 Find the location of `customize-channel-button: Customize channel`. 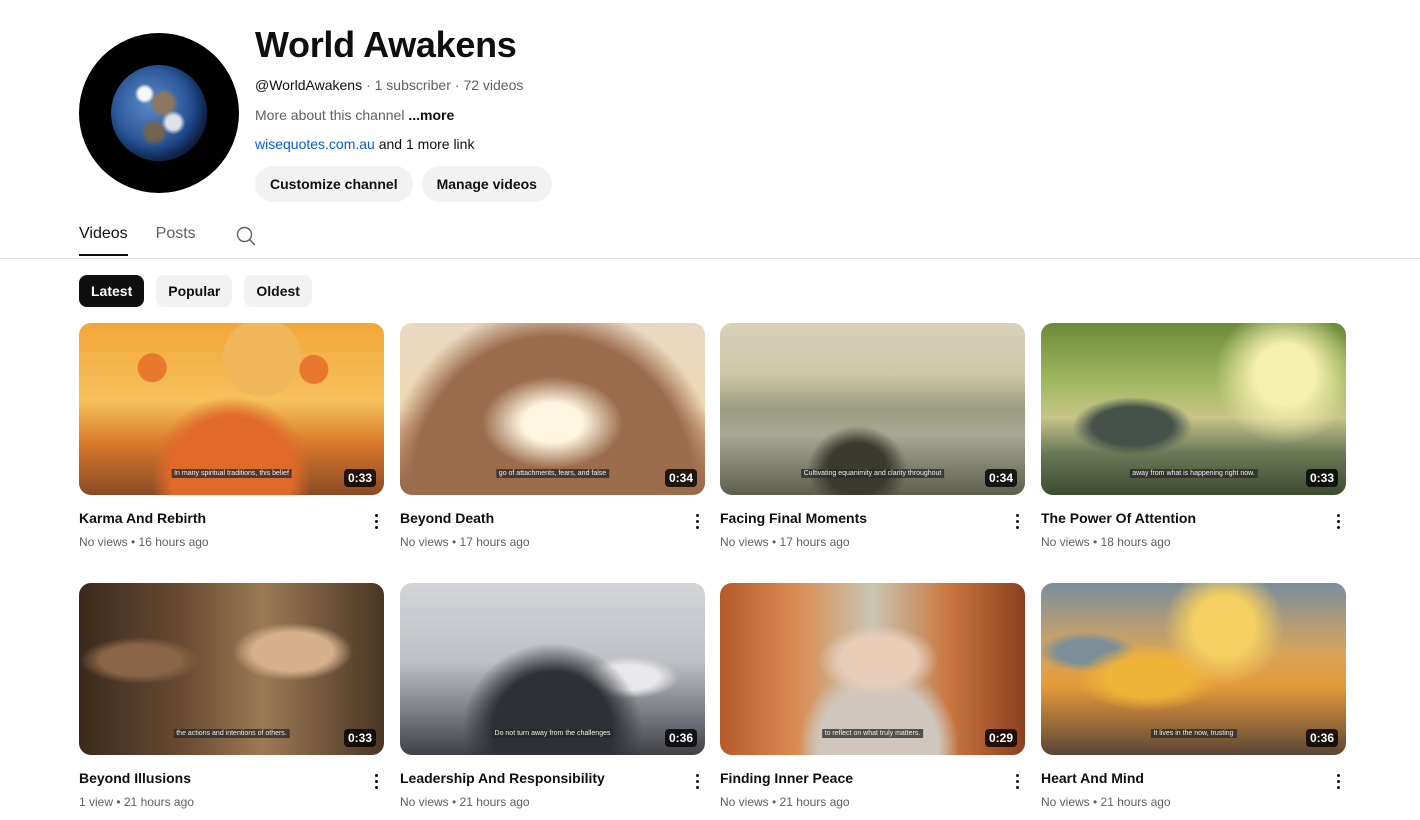

customize-channel-button: Customize channel is located at coordinates (334, 184).